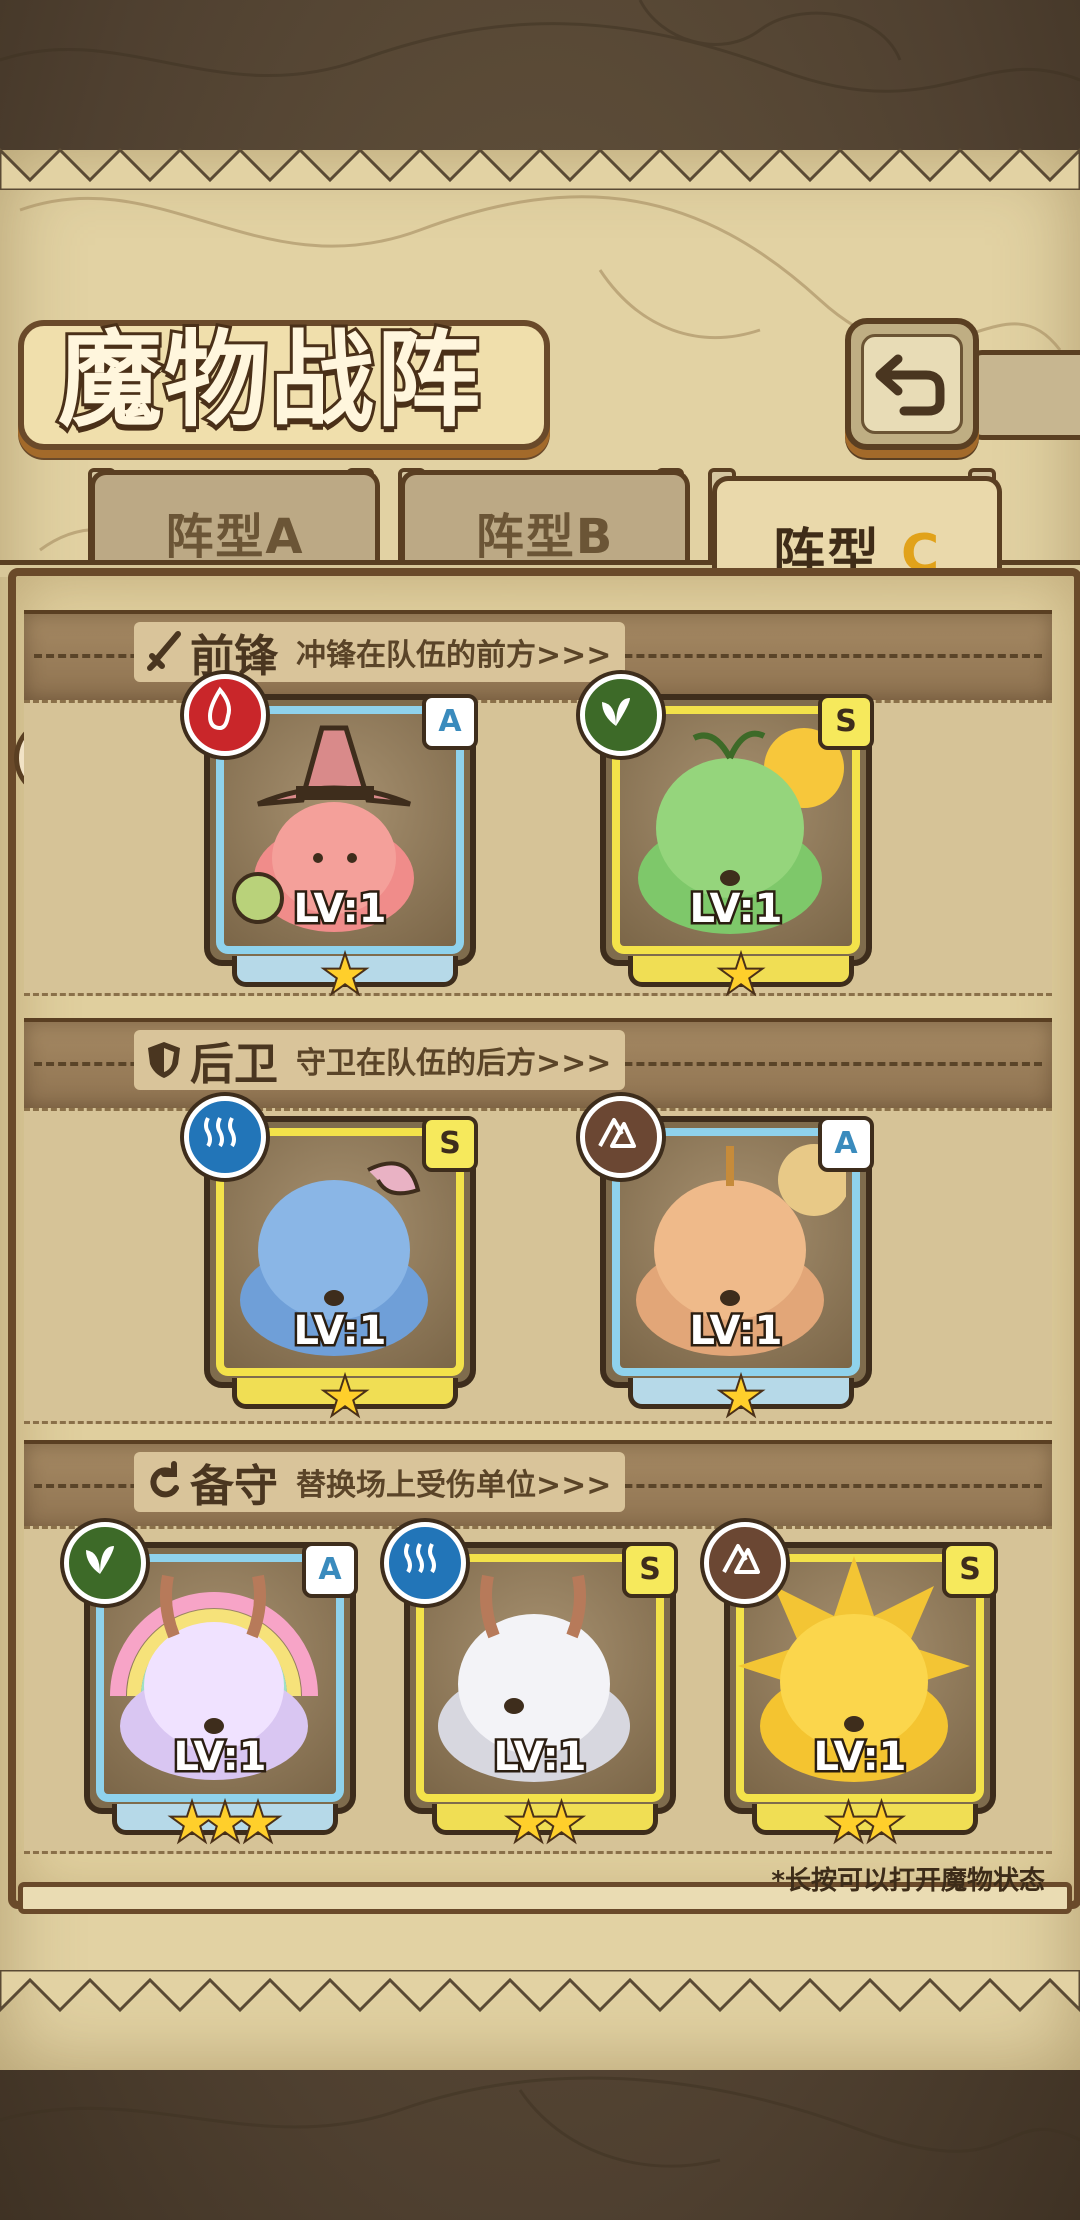 The image size is (1080, 2220). I want to click on return-arrow-icon, so click(910, 385).